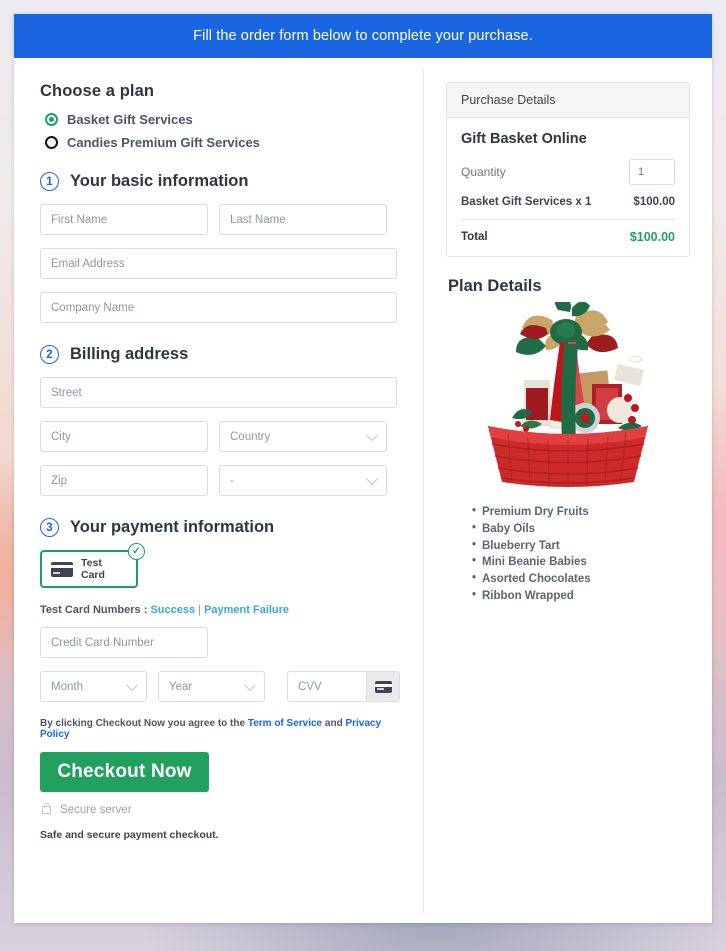 This screenshot has height=951, width=726. Describe the element at coordinates (219, 809) in the screenshot. I see `secure-server-row: Secure server` at that location.